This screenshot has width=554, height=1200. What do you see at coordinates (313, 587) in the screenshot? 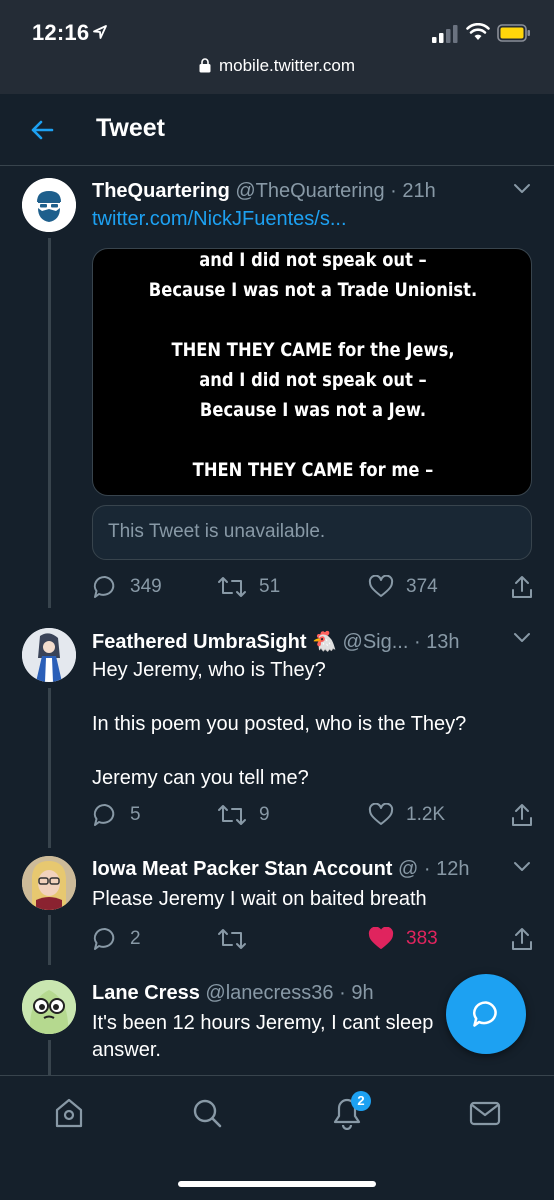
I see `tweet-actions: 349 51 374` at bounding box center [313, 587].